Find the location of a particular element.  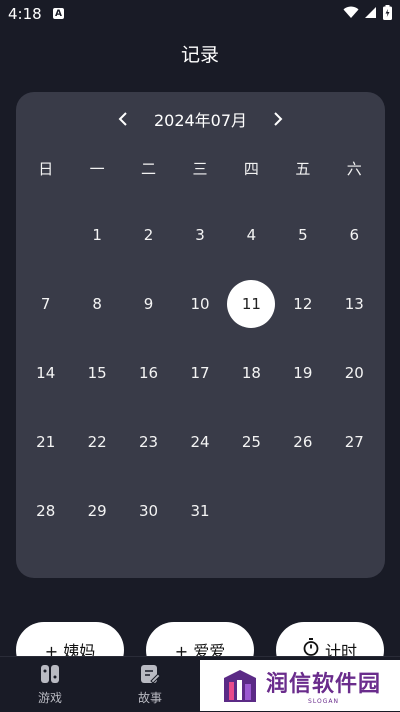

calendar-day: 18 is located at coordinates (251, 372).